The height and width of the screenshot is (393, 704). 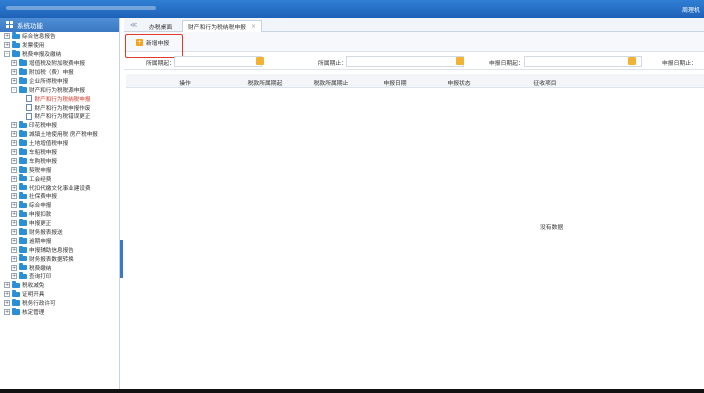 I want to click on sidebar-item-label: 工会经费, so click(x=40, y=179).